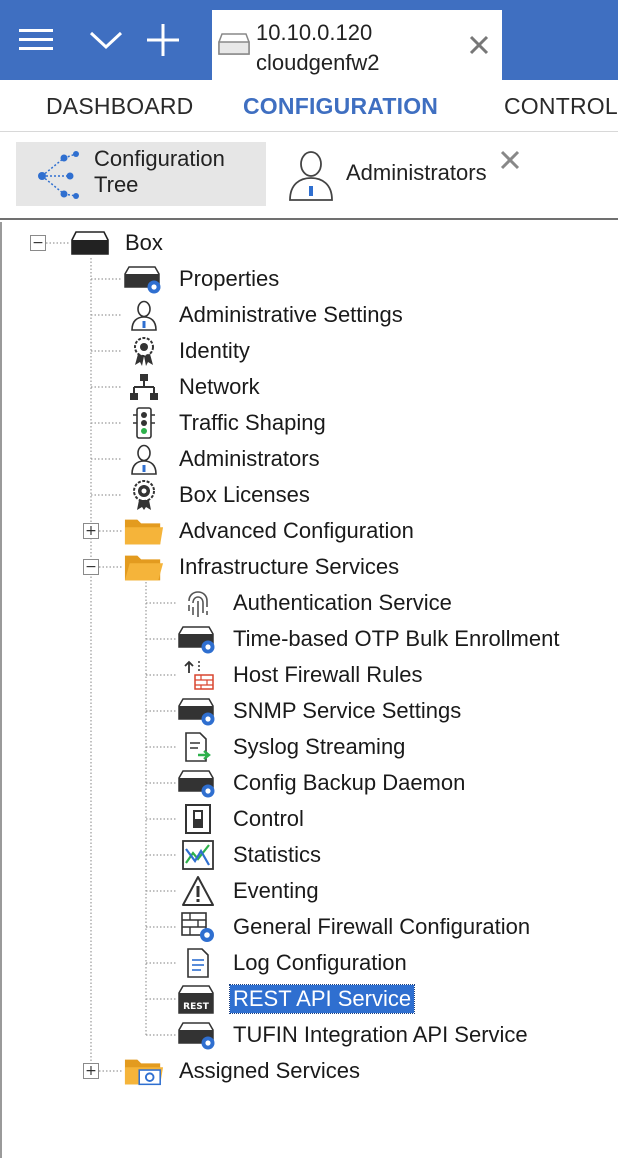 This screenshot has width=618, height=1158. What do you see at coordinates (349, 782) in the screenshot?
I see `tree-node-label: Config Backup Daemon` at bounding box center [349, 782].